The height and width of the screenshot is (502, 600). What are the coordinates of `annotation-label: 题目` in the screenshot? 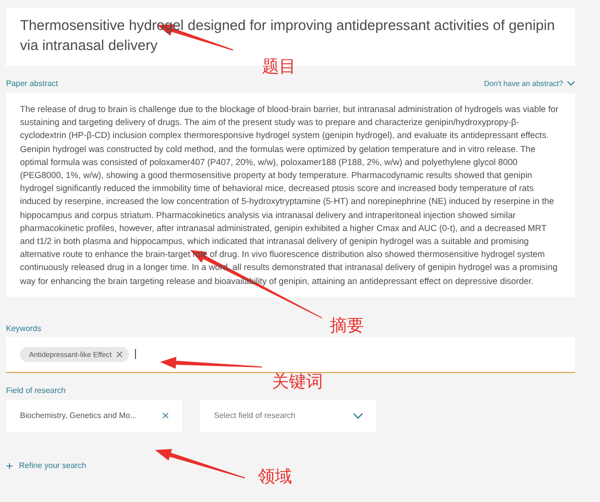 It's located at (279, 67).